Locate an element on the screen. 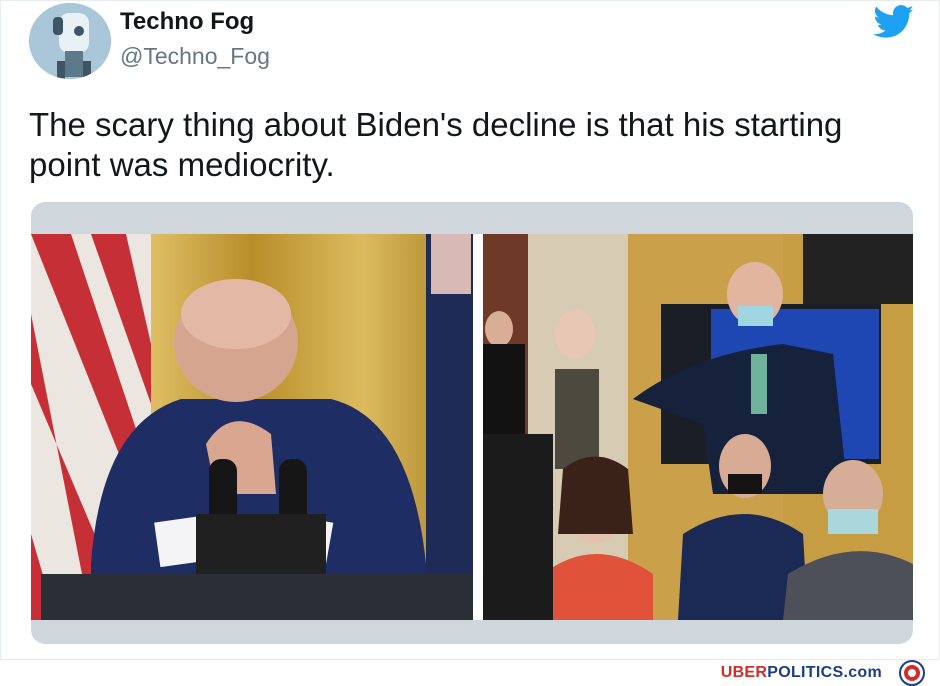 The width and height of the screenshot is (940, 686). avatar is located at coordinates (70, 41).